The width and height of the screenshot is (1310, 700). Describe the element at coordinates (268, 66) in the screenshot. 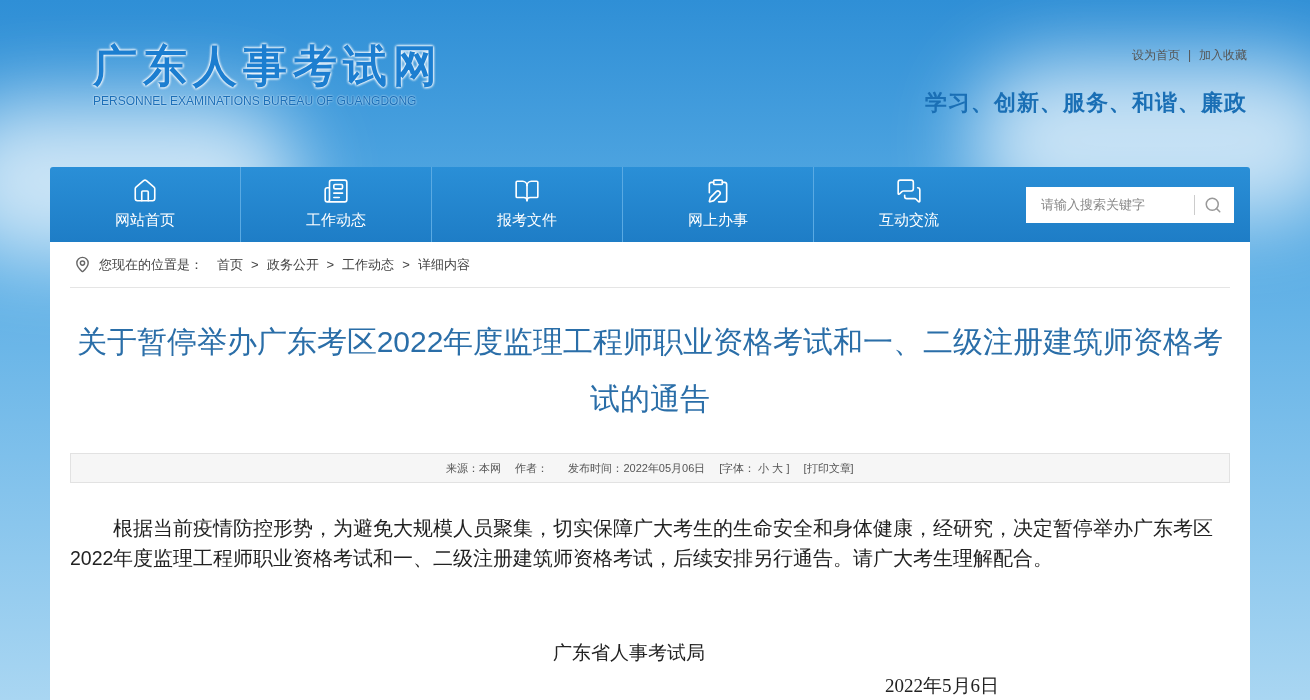

I see `site-logo-title: 广东人事考试网` at that location.